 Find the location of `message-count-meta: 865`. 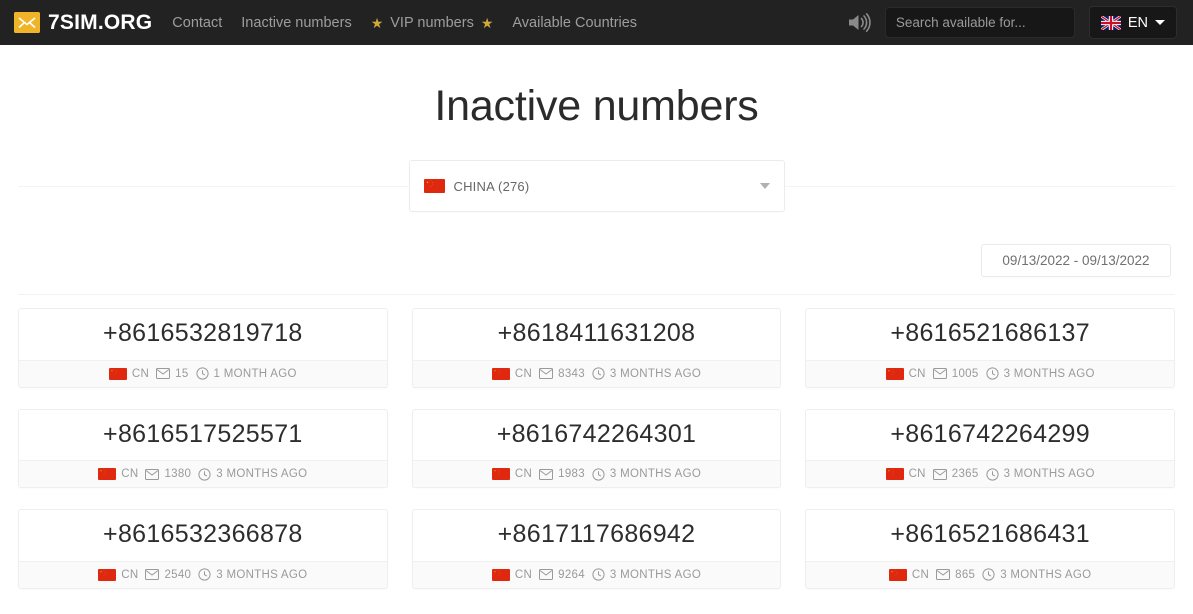

message-count-meta: 865 is located at coordinates (955, 575).